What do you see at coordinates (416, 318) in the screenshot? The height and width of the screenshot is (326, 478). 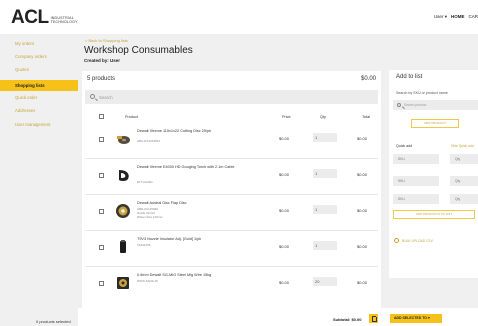 I see `add-selected-to-dropdown: ADD SELECTED TO ▾` at bounding box center [416, 318].